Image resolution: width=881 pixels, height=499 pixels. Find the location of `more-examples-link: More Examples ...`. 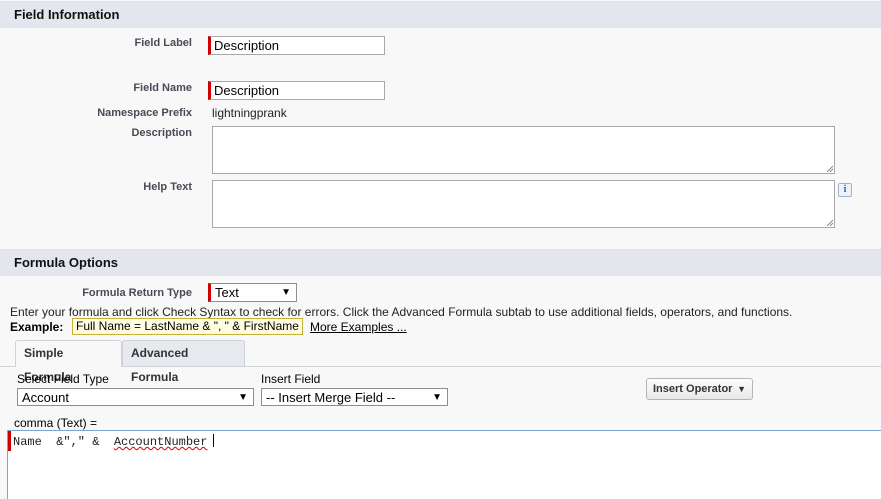

more-examples-link: More Examples ... is located at coordinates (358, 327).